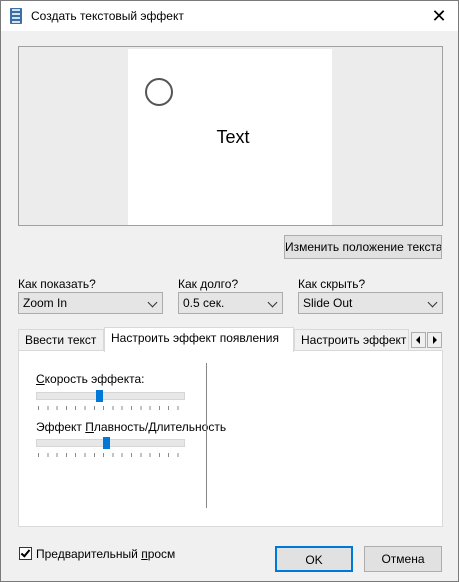 Image resolution: width=459 pixels, height=582 pixels. What do you see at coordinates (230, 303) in the screenshot?
I see `duration-select: 0.5 сек.` at bounding box center [230, 303].